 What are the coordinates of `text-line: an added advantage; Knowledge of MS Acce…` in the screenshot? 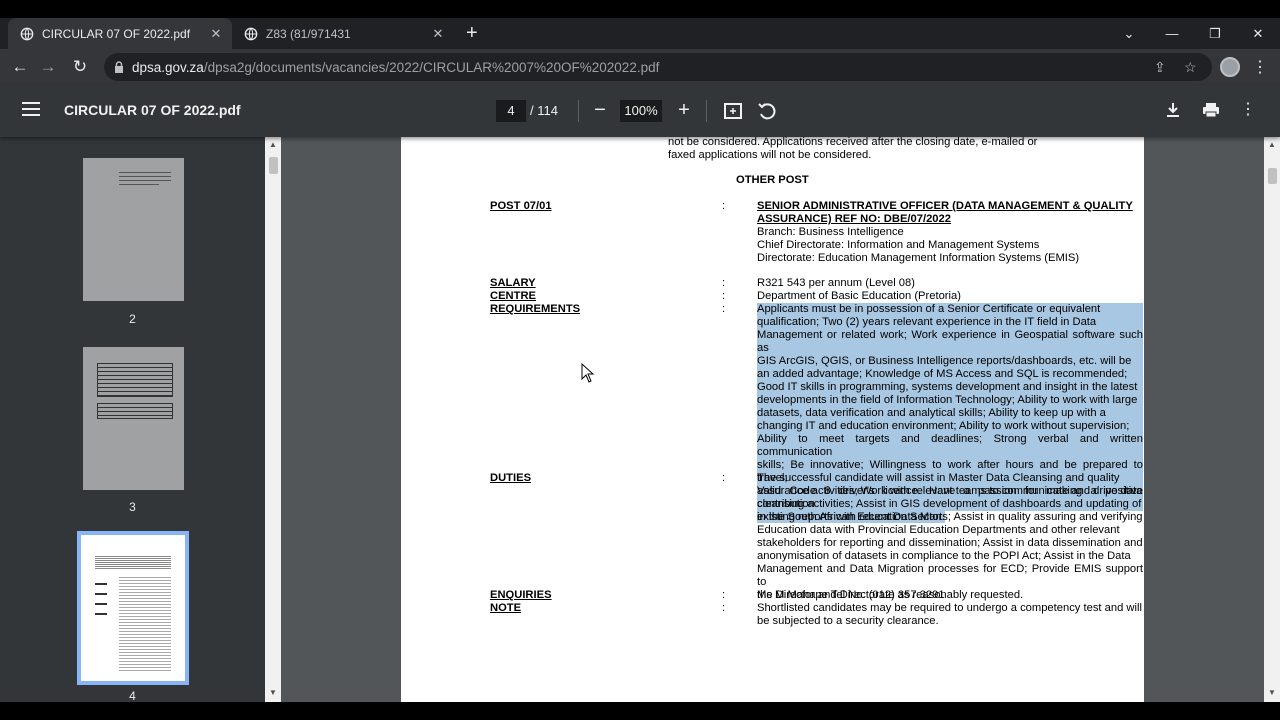 It's located at (950, 374).